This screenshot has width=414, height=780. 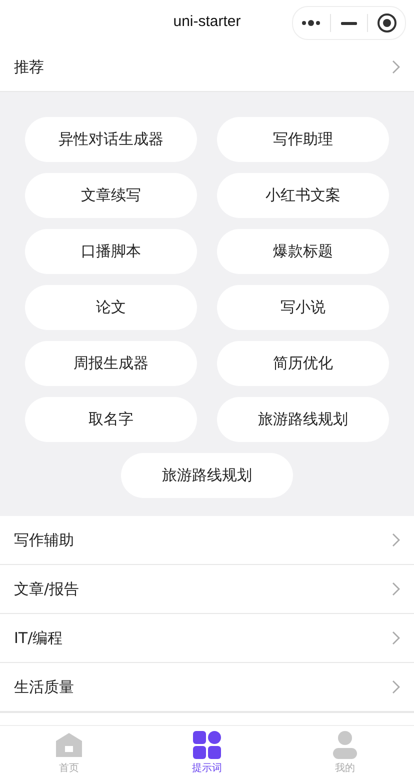 I want to click on prompt-button: 文章续写, so click(x=111, y=195).